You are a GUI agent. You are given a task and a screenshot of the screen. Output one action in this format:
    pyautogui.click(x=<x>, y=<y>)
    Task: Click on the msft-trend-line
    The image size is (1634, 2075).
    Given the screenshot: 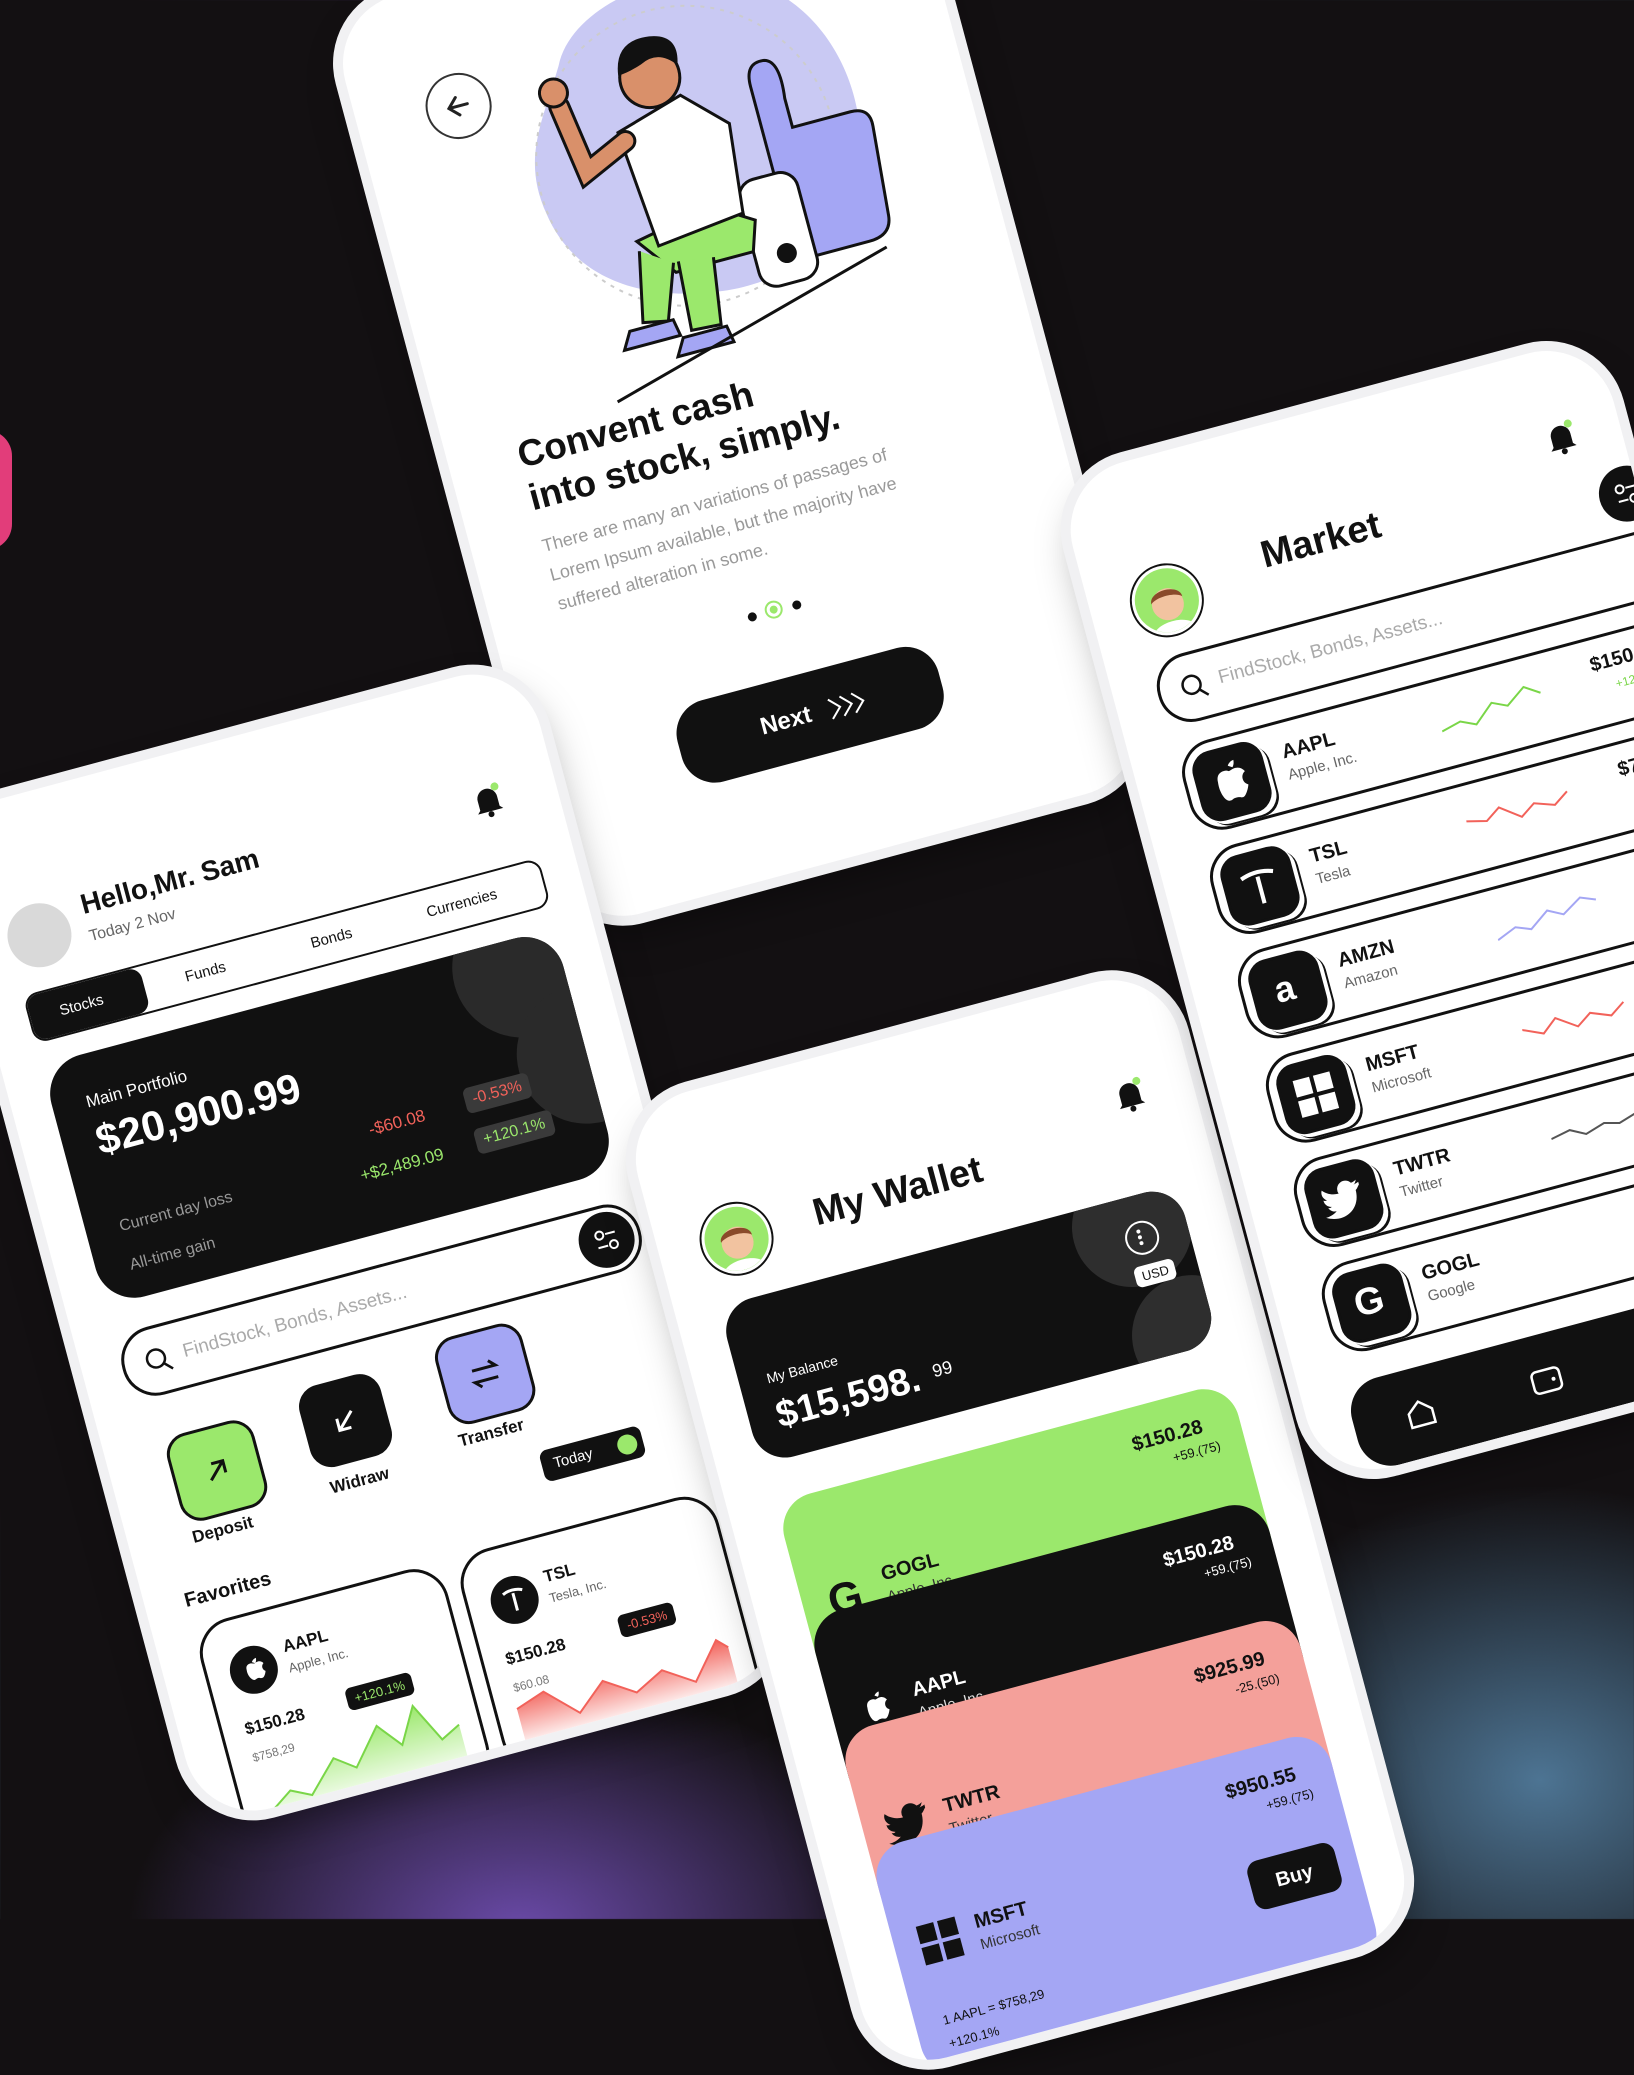 What is the action you would take?
    pyautogui.click(x=1573, y=1018)
    